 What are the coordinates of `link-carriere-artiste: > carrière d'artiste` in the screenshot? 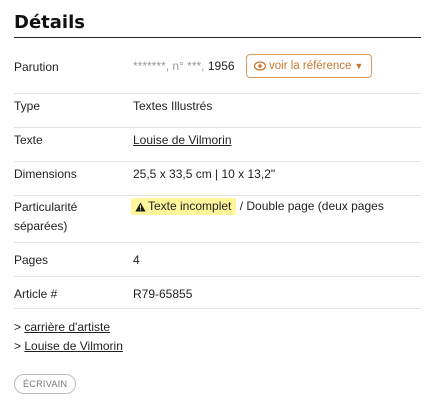 It's located at (62, 327).